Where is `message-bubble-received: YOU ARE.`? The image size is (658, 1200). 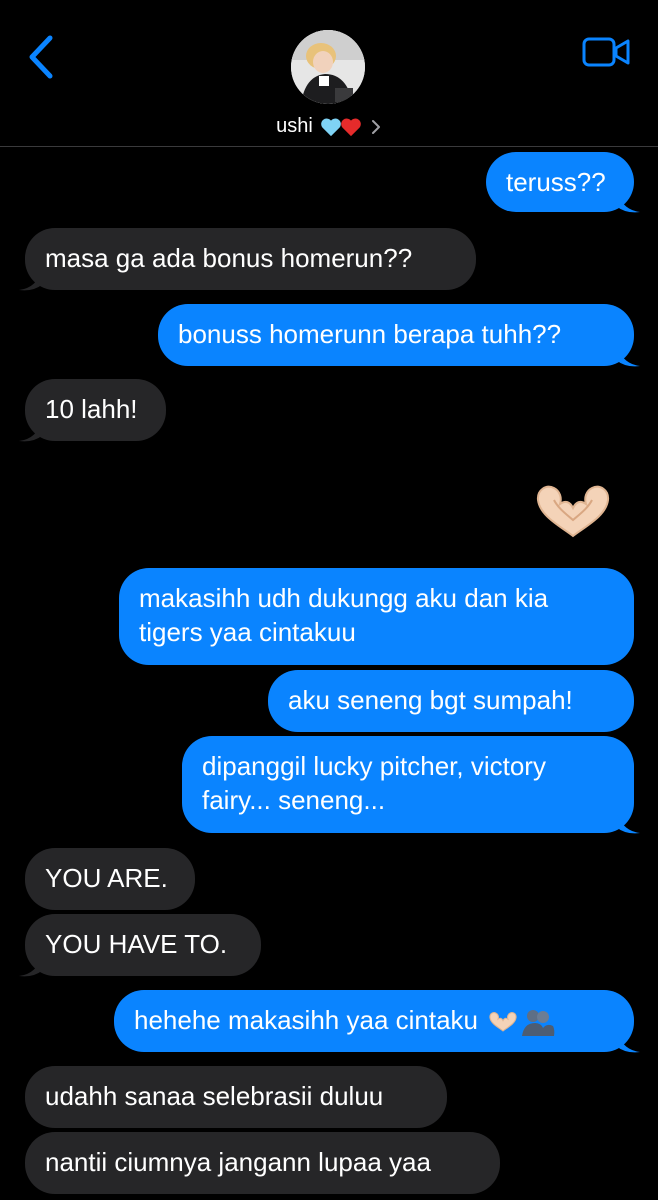 message-bubble-received: YOU ARE. is located at coordinates (110, 879).